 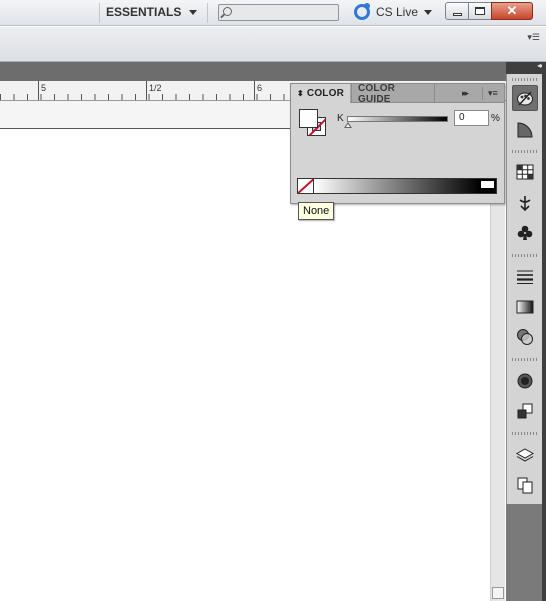 I want to click on cs-live-icon, so click(x=362, y=11).